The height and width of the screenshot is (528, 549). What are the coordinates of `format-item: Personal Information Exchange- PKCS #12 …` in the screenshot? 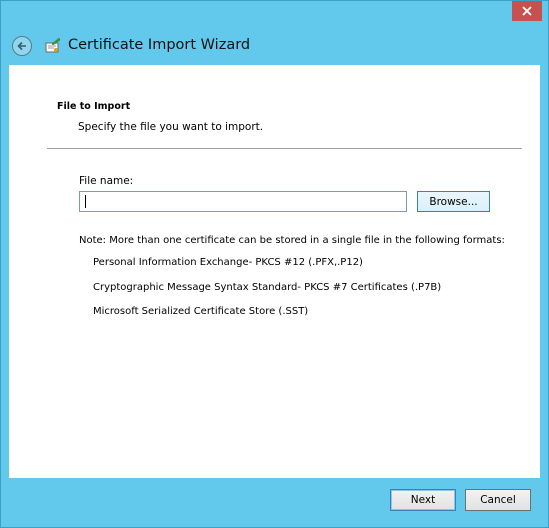 It's located at (228, 262).